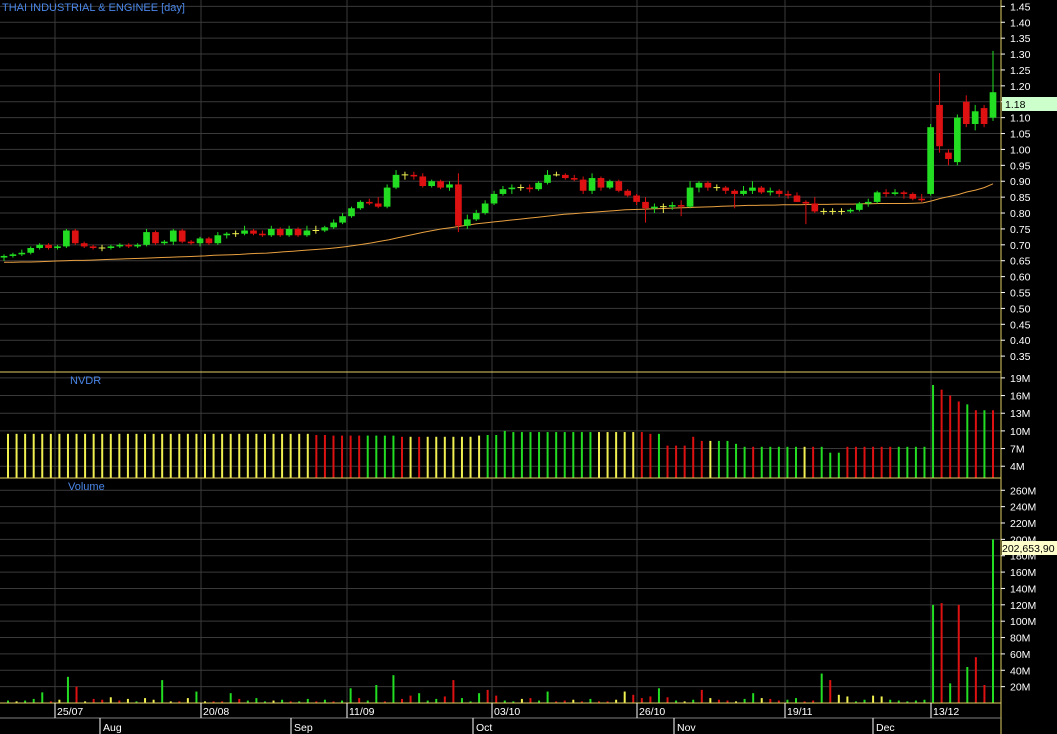  I want to click on date-label: 26/10, so click(652, 712).